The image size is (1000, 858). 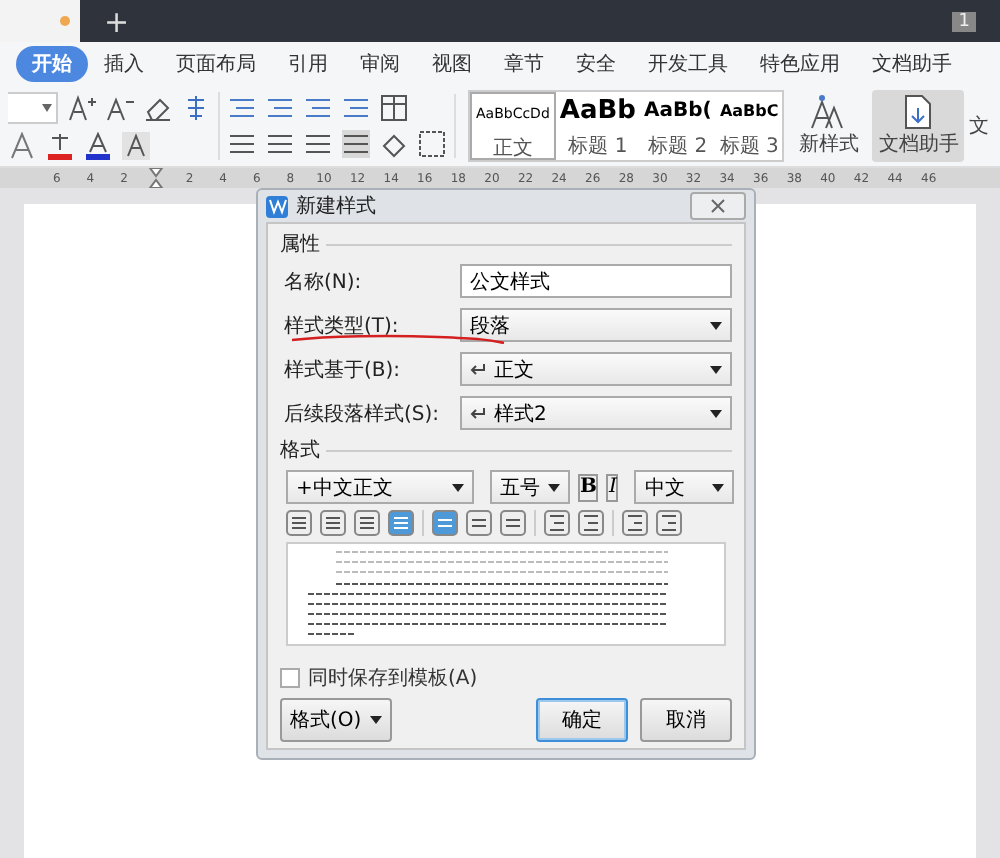 What do you see at coordinates (918, 112) in the screenshot?
I see `document-icon` at bounding box center [918, 112].